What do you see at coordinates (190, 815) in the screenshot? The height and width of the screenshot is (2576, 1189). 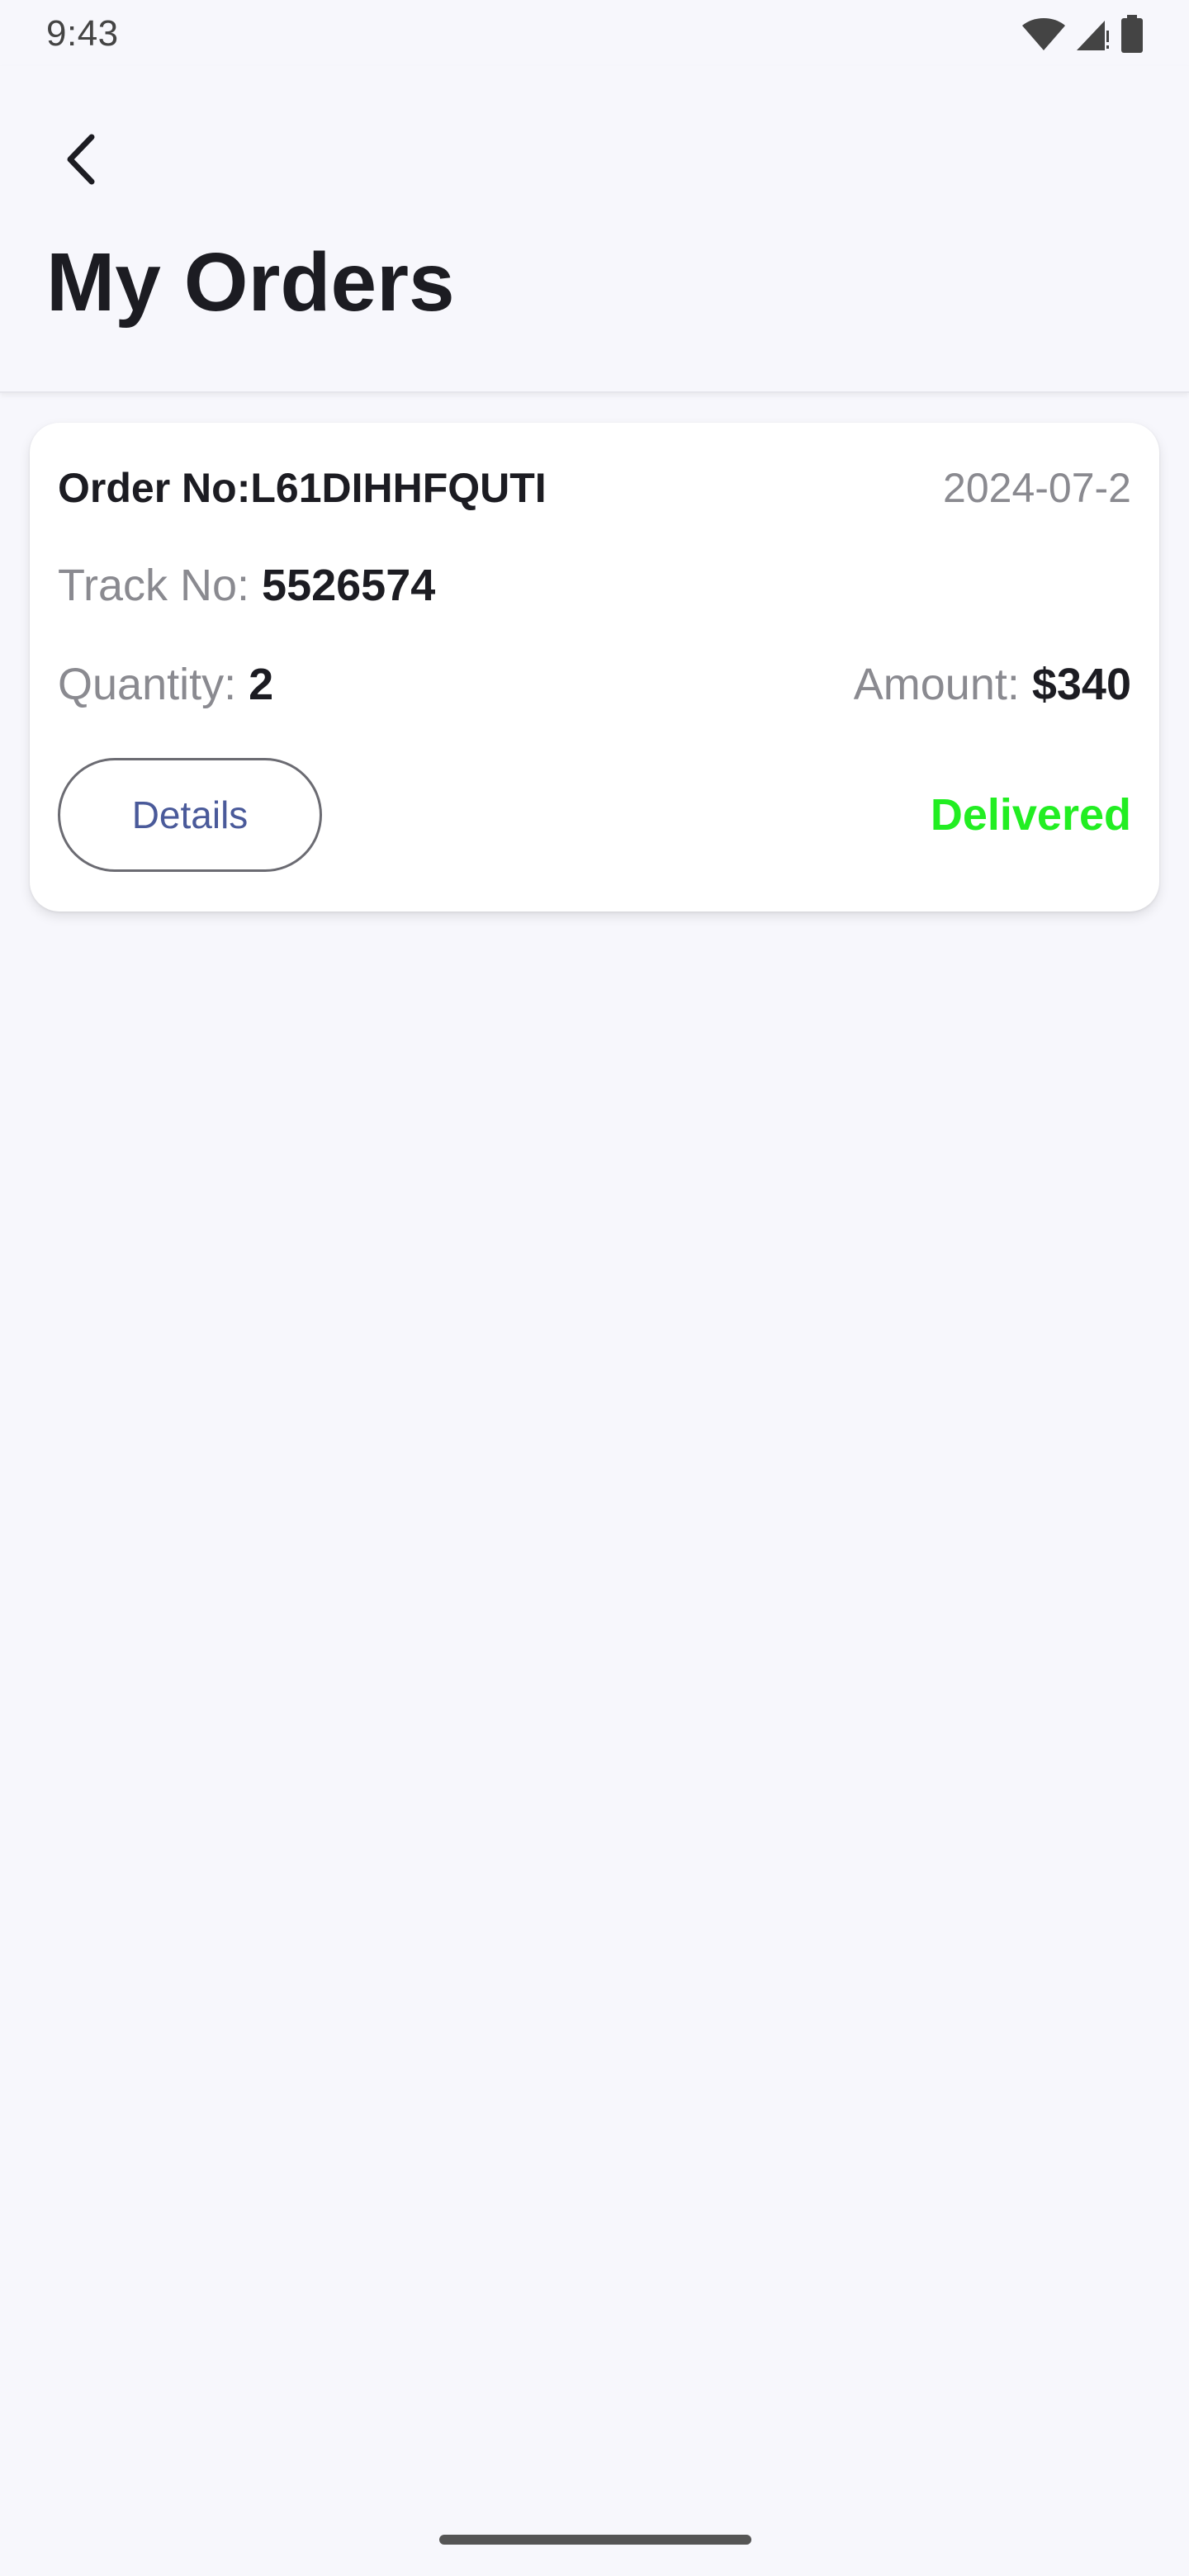 I see `details-button: Details` at bounding box center [190, 815].